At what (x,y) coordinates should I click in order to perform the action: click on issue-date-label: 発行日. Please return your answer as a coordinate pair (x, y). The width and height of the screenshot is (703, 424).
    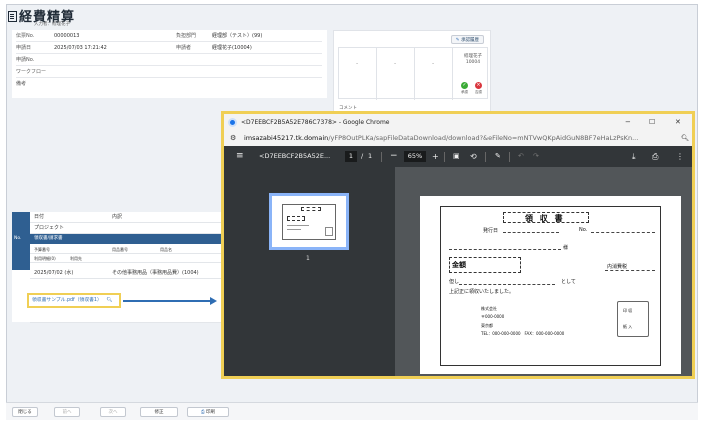
    Looking at the image, I should click on (491, 231).